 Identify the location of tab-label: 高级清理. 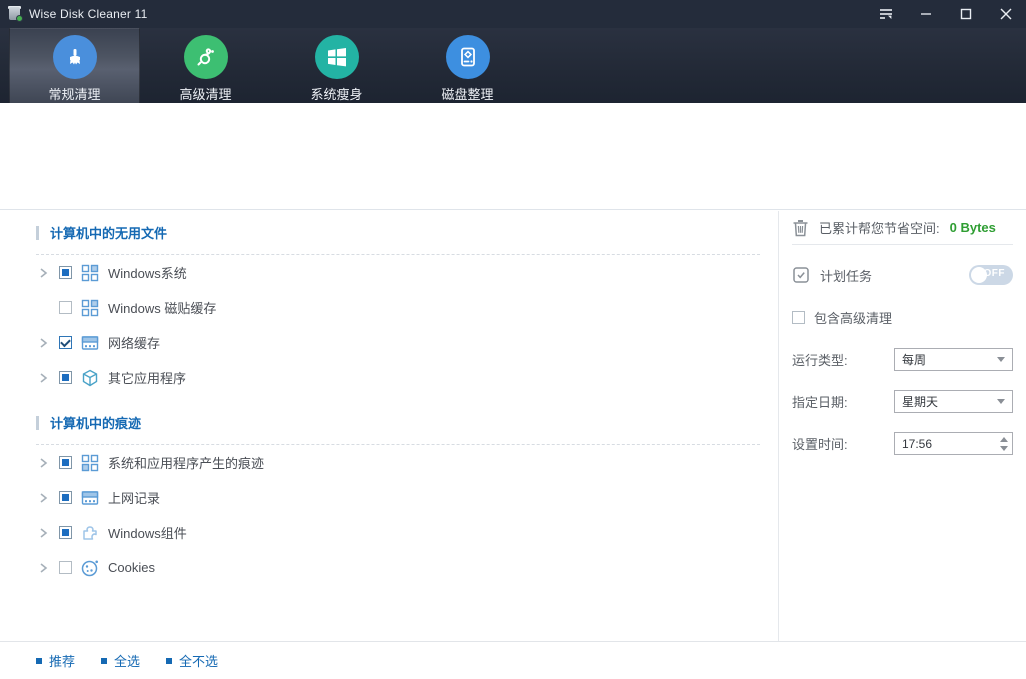
(205, 94).